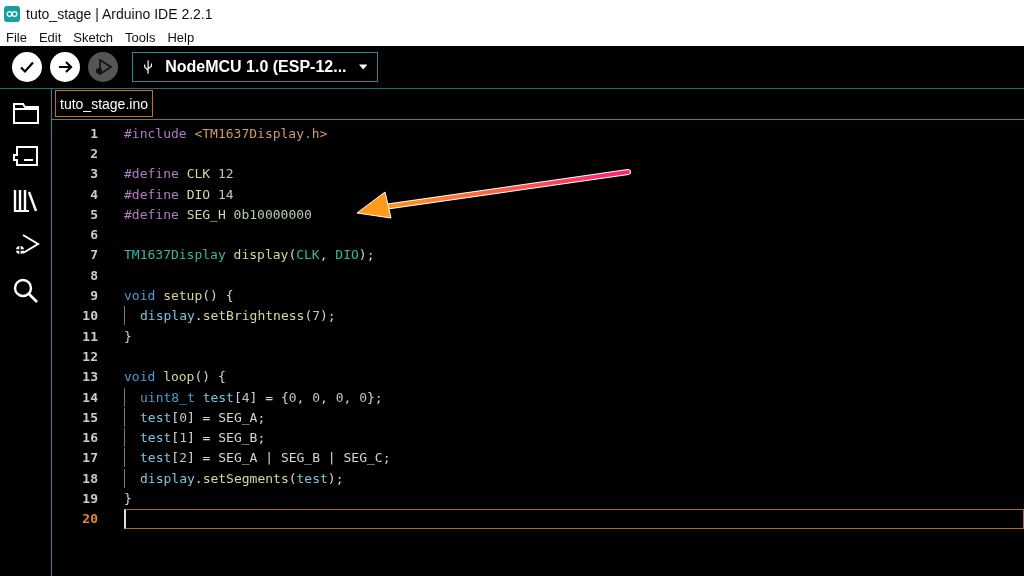  I want to click on line-number: 15, so click(89, 417).